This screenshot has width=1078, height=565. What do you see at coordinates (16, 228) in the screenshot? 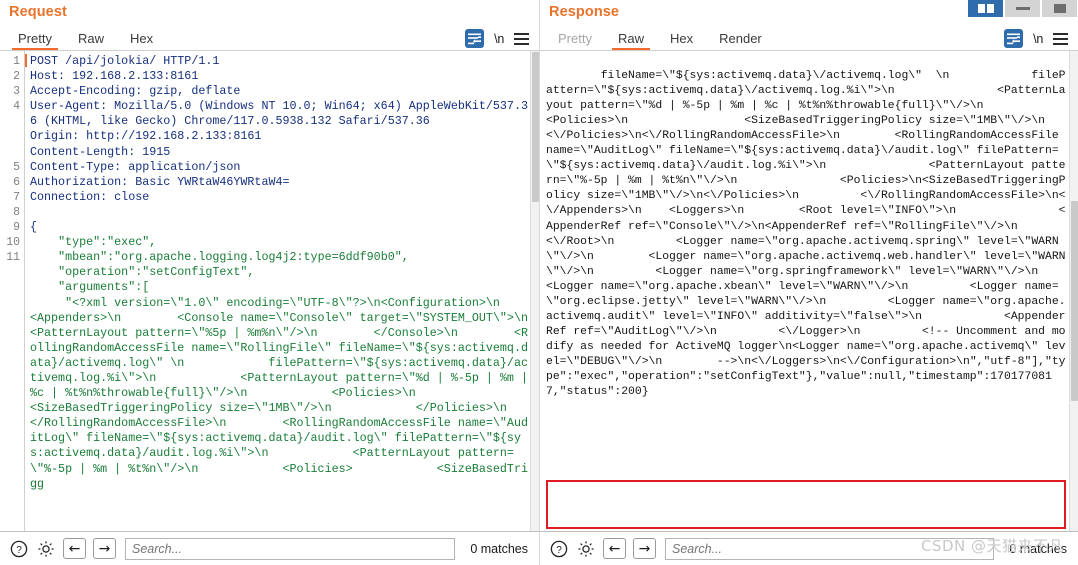
I see `line-number: 9` at bounding box center [16, 228].